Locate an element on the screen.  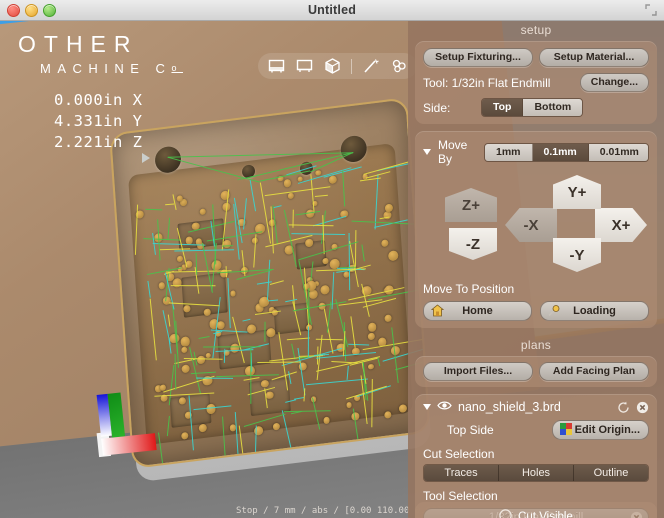
plan-side-label: Top Side is located at coordinates (470, 430).